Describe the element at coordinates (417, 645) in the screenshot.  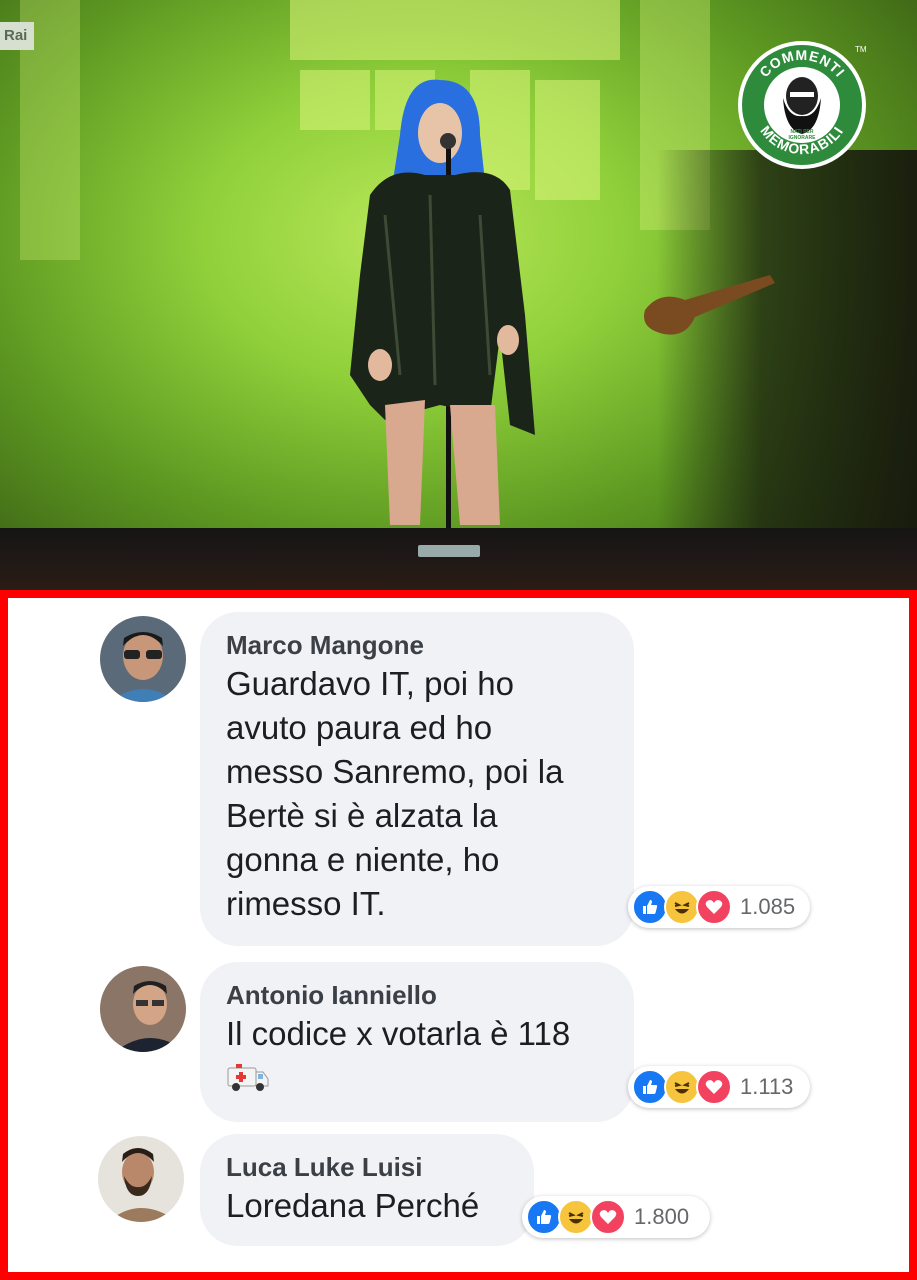
I see `comment-author: Marco Mangone` at that location.